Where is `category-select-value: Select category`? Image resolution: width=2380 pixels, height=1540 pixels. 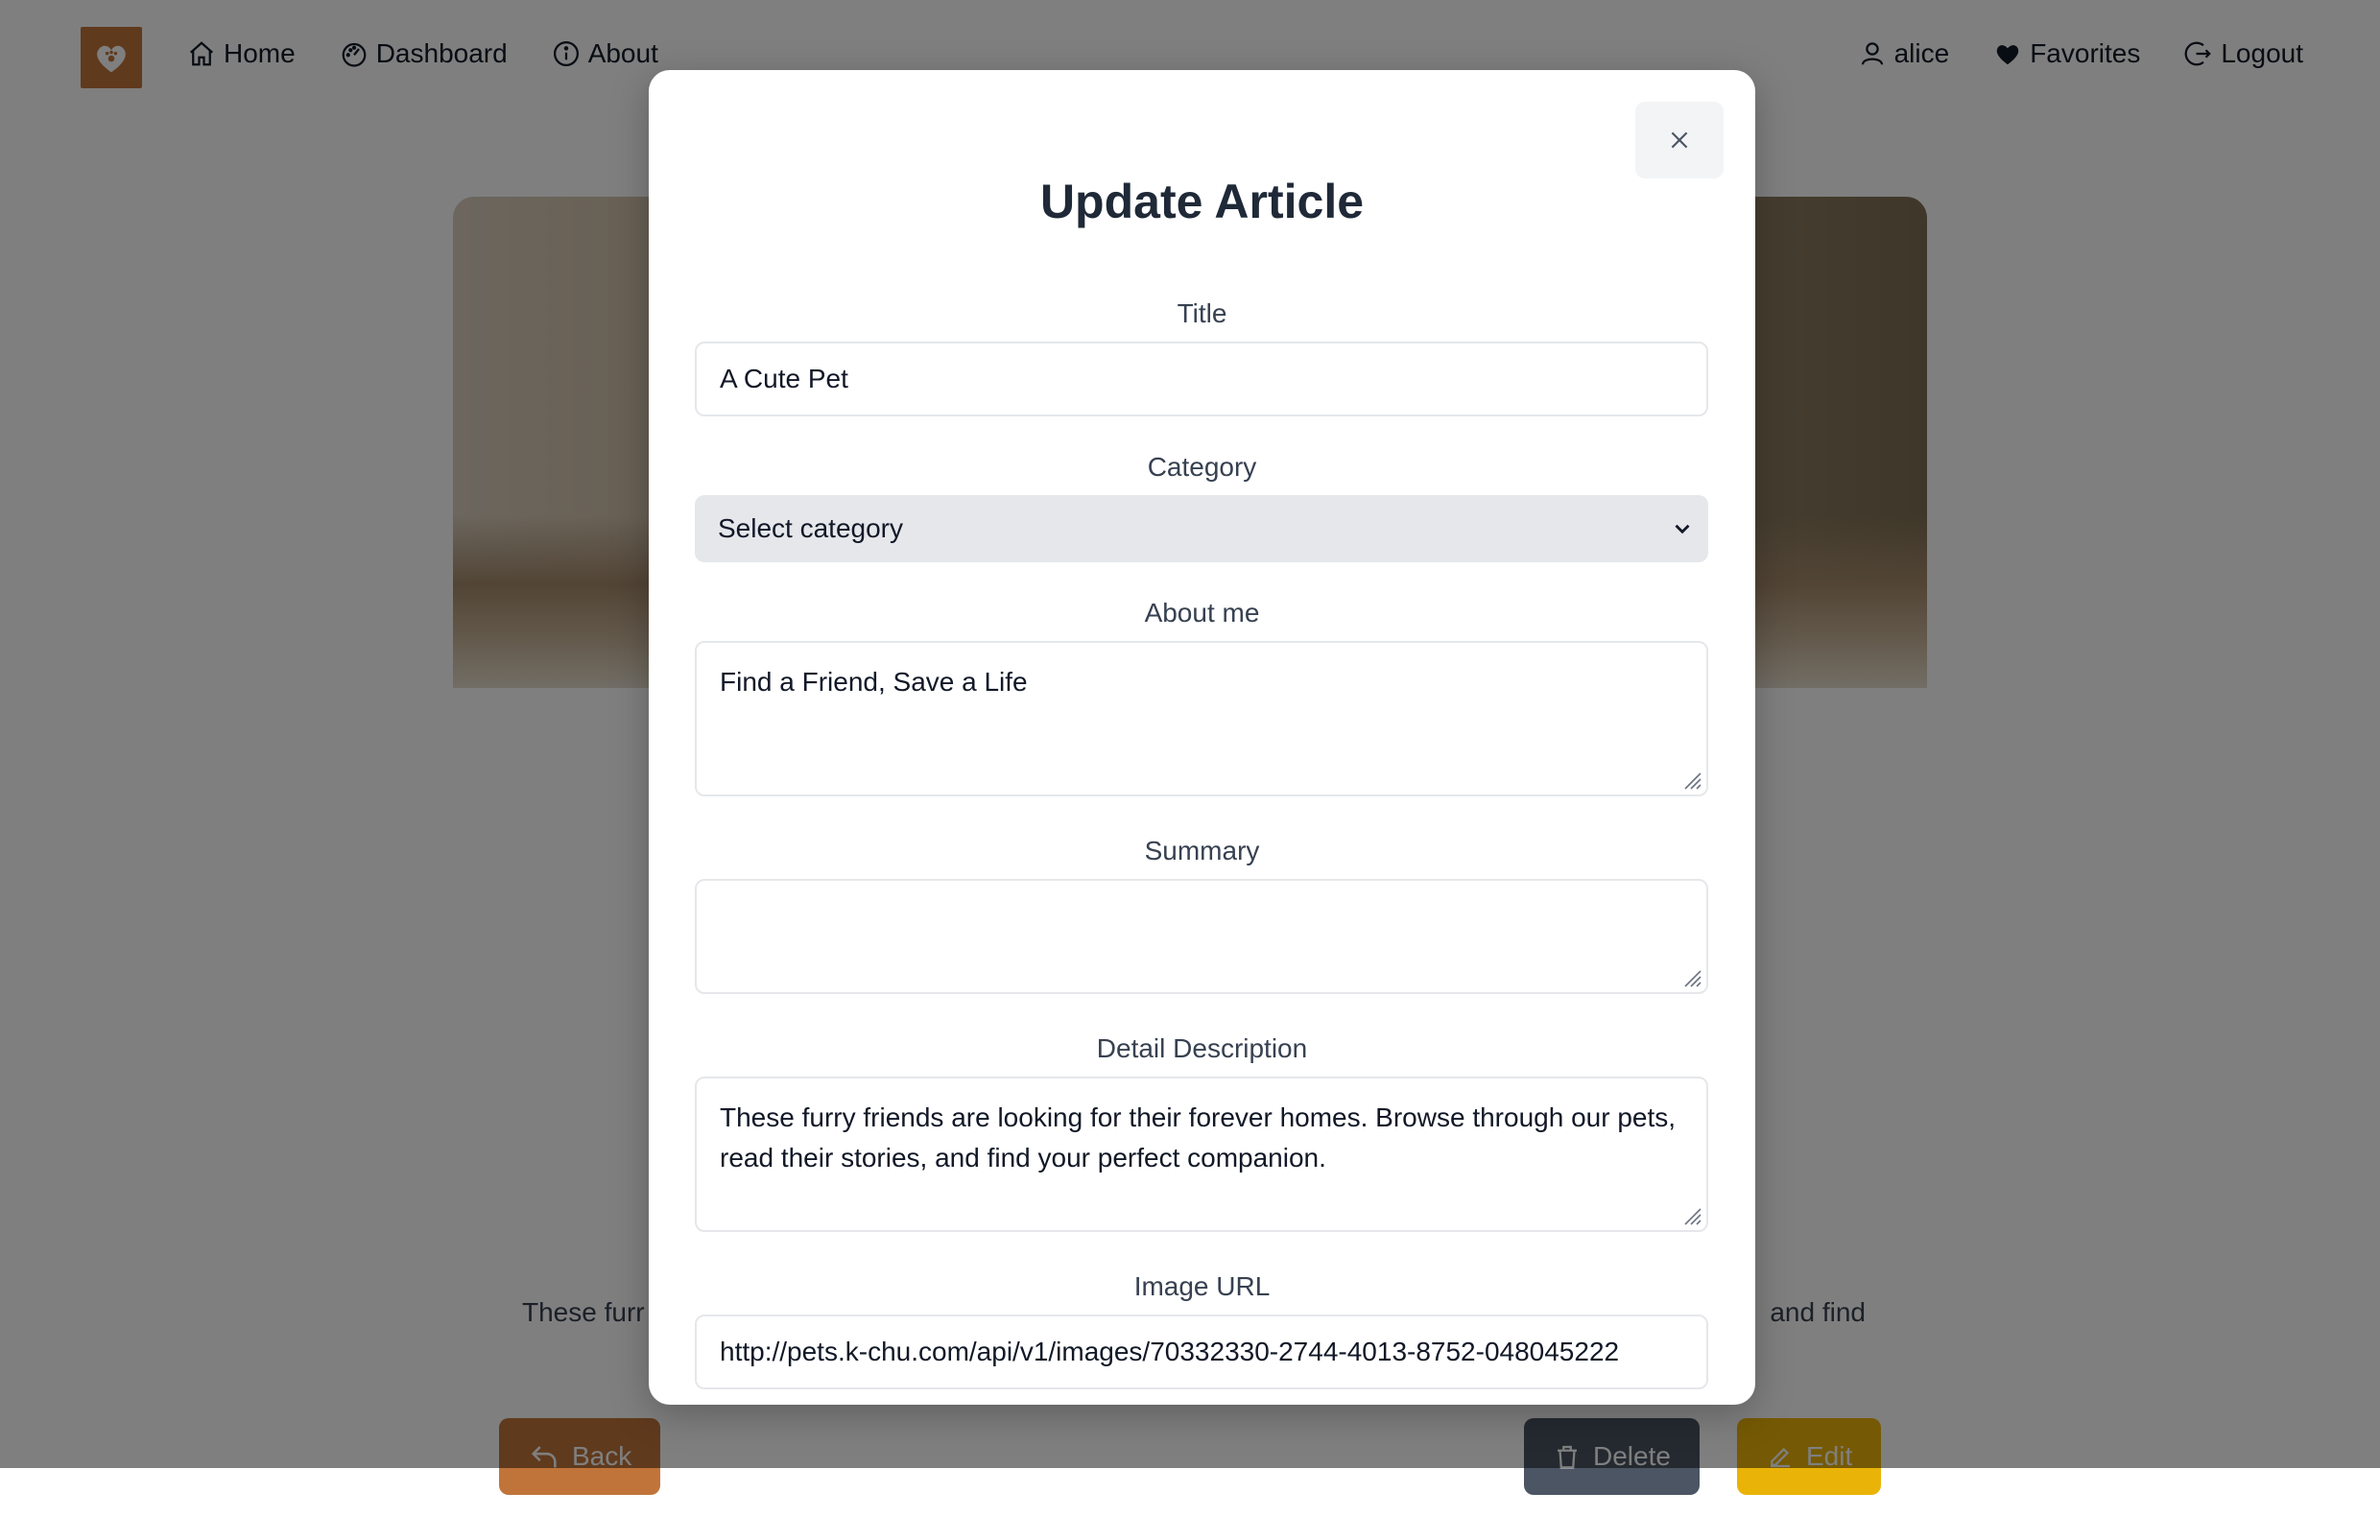
category-select-value: Select category is located at coordinates (811, 528).